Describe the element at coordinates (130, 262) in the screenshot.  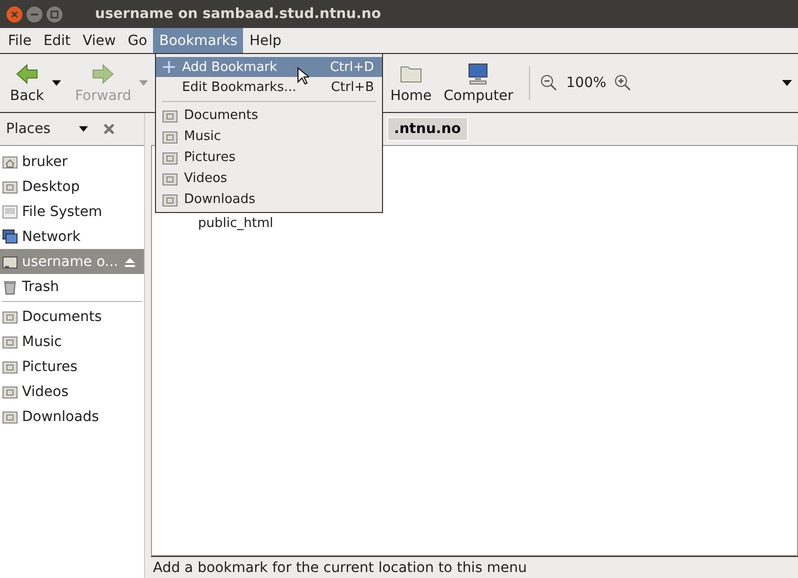
I see `eject-icon` at that location.